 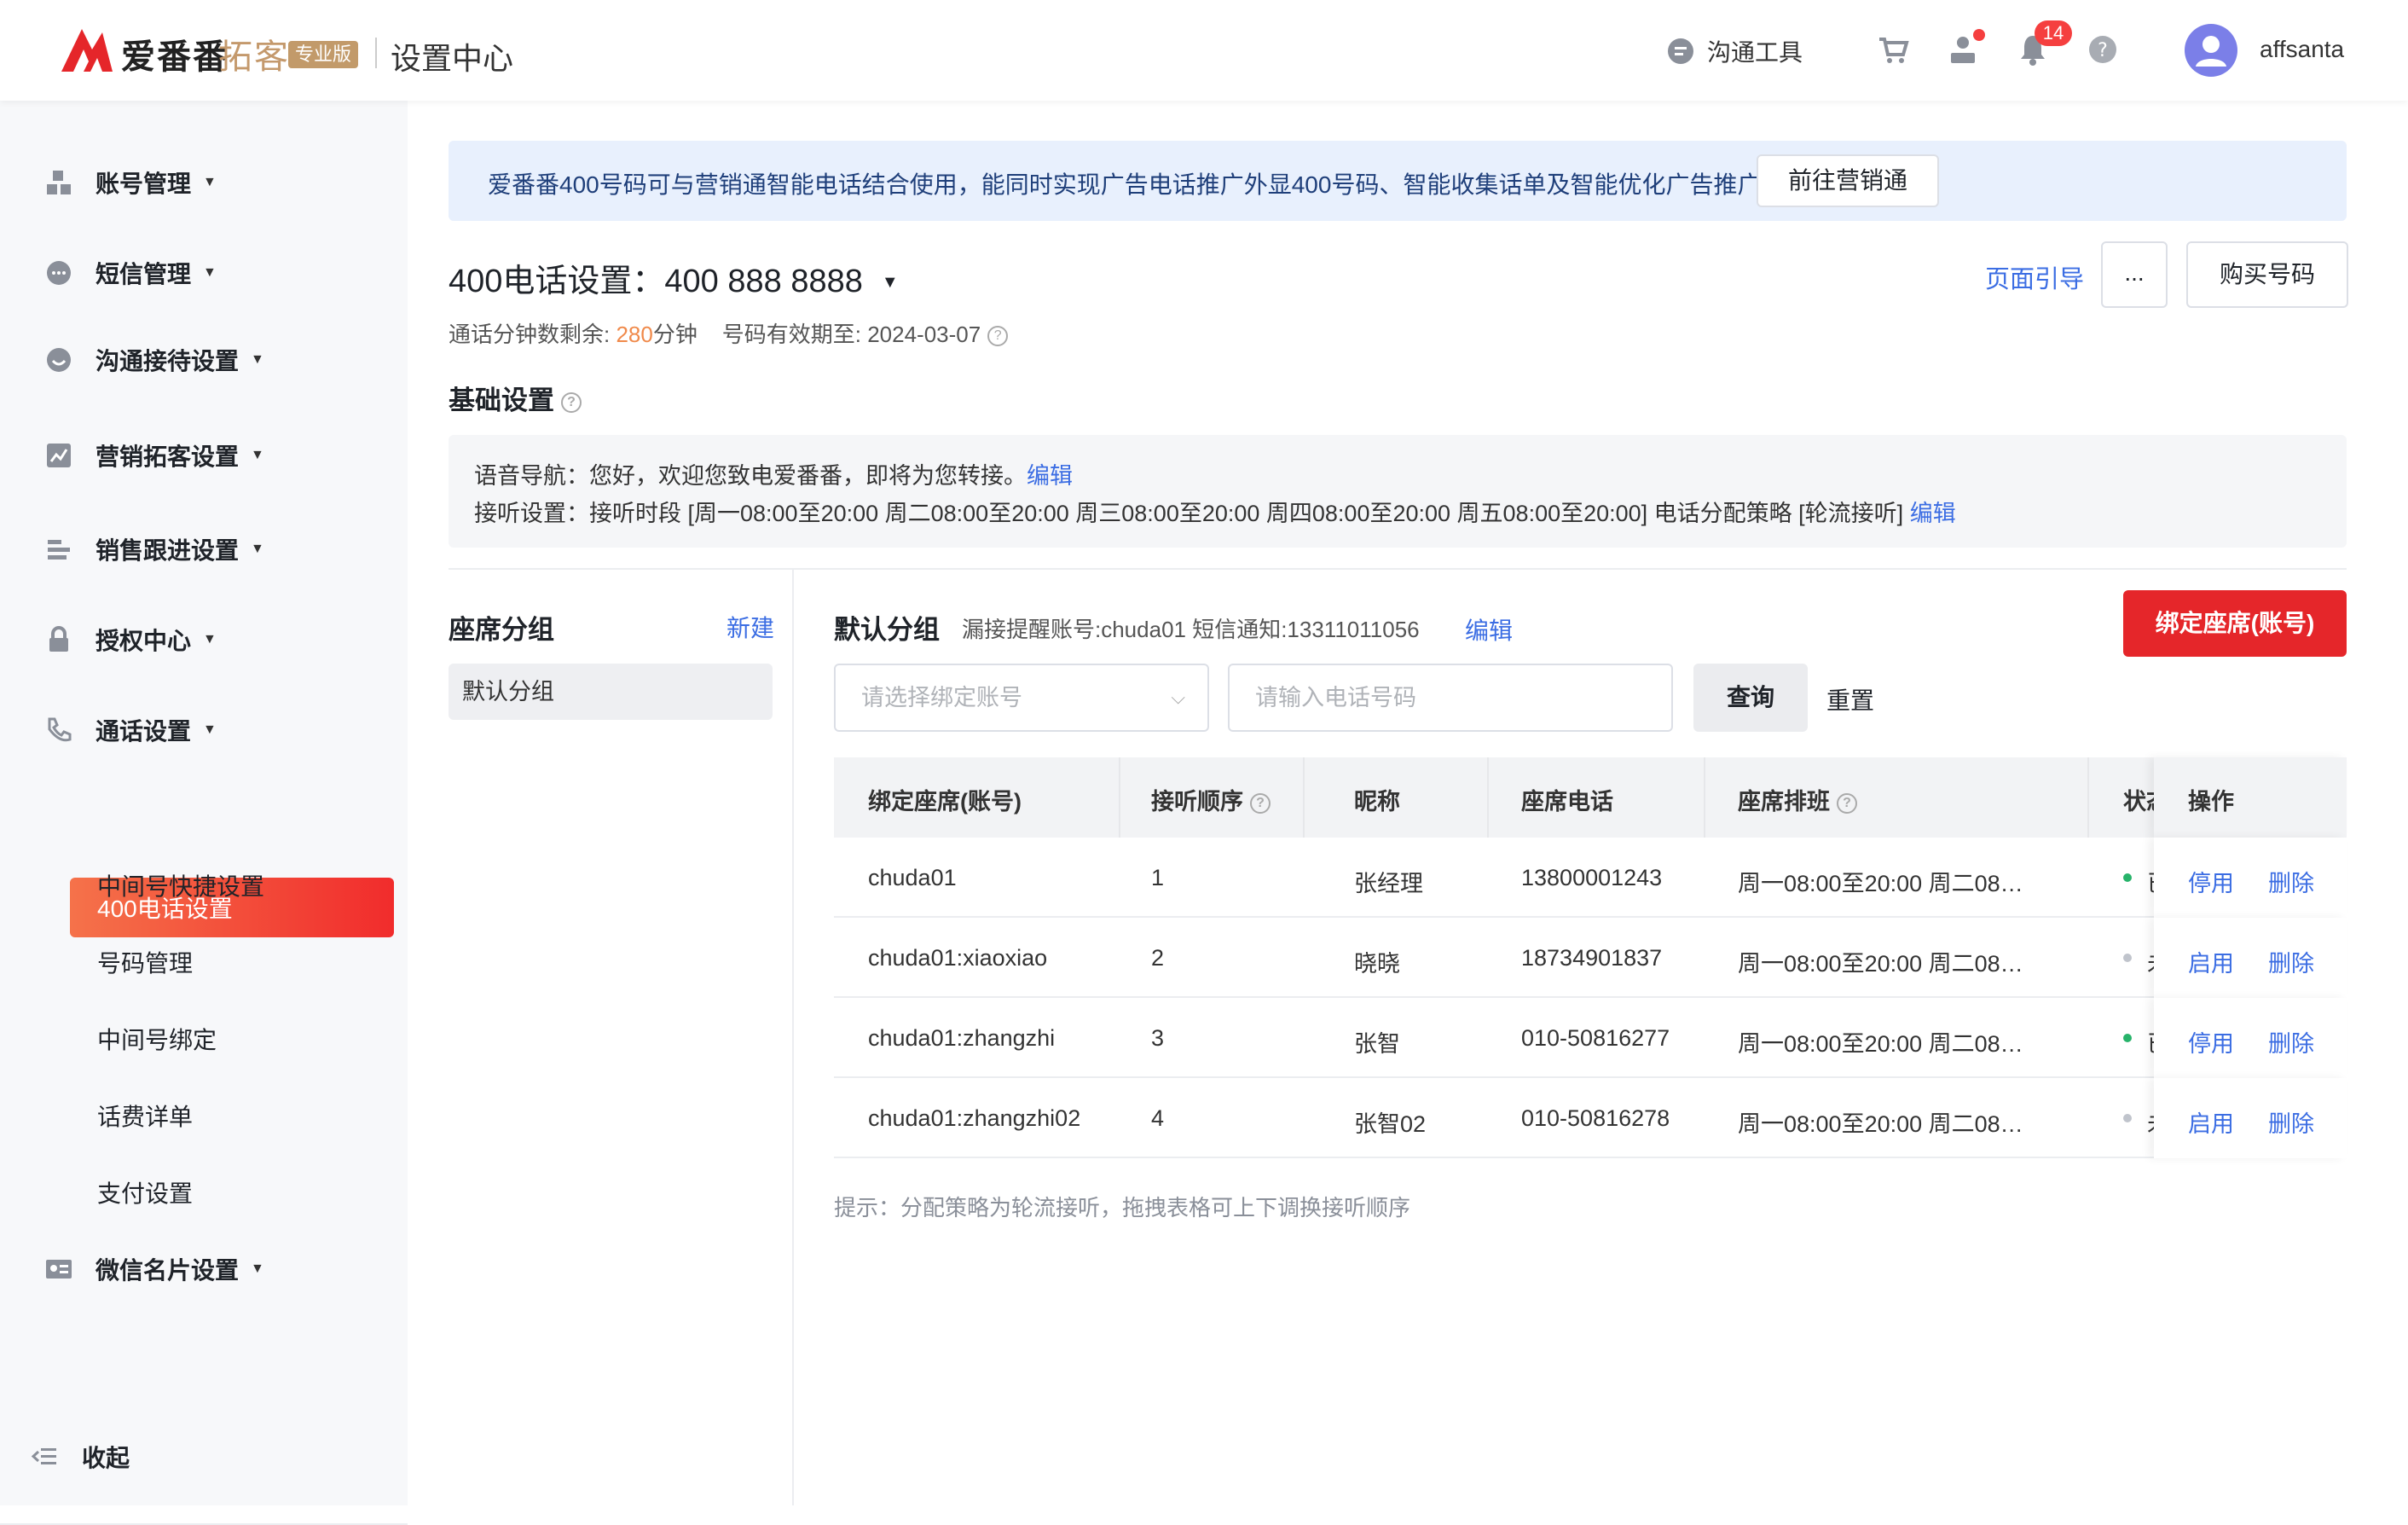 I want to click on col-header-order-text: 接听顺序, so click(x=1197, y=802).